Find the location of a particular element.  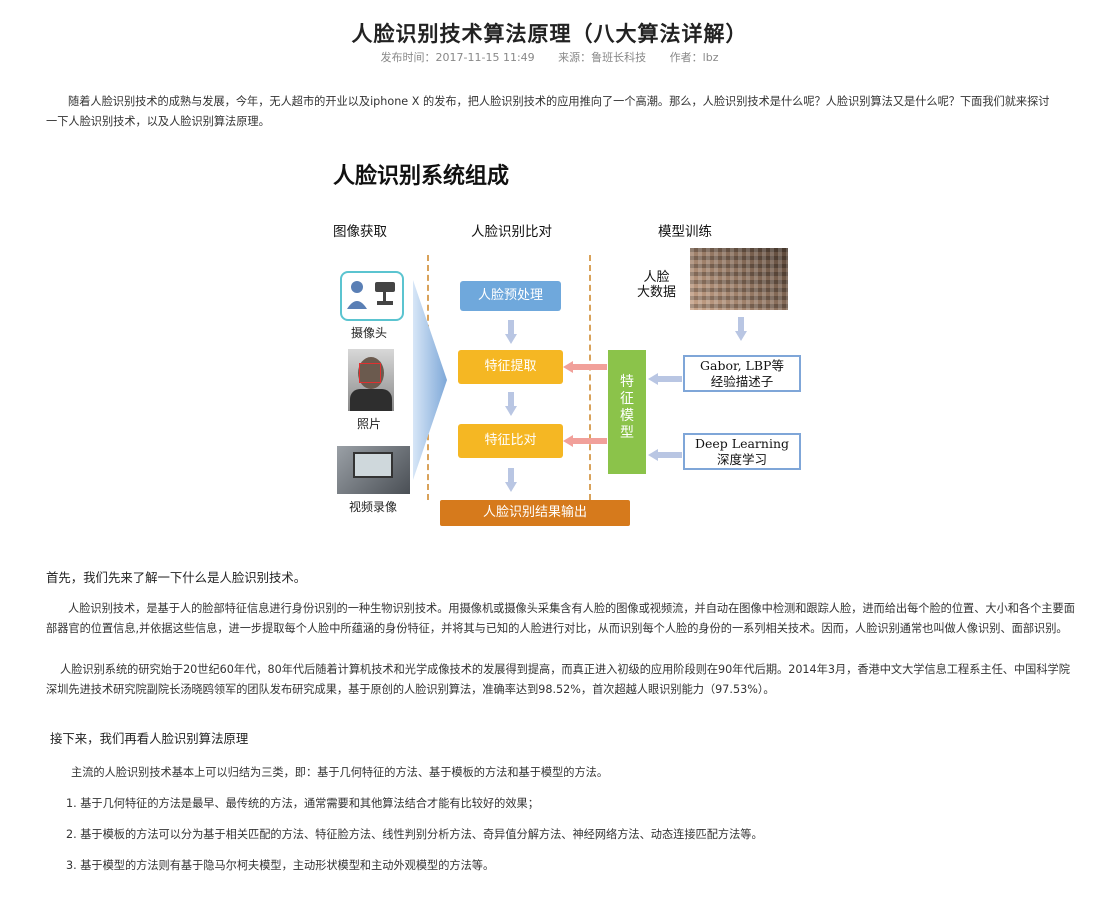

diagram-title: 人脸识别系统组成 is located at coordinates (421, 176).